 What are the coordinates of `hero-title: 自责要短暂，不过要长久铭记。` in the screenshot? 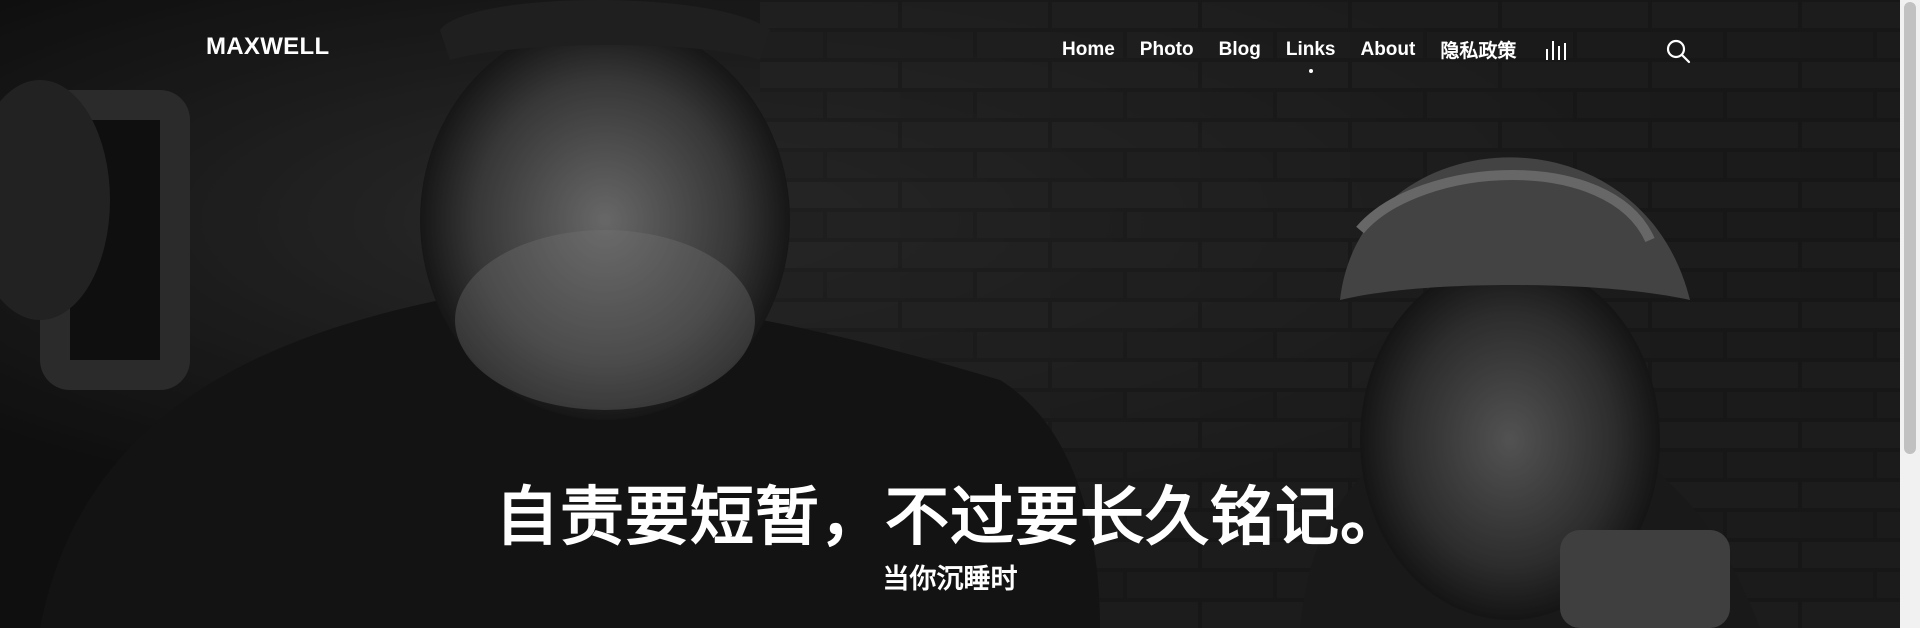 It's located at (950, 518).